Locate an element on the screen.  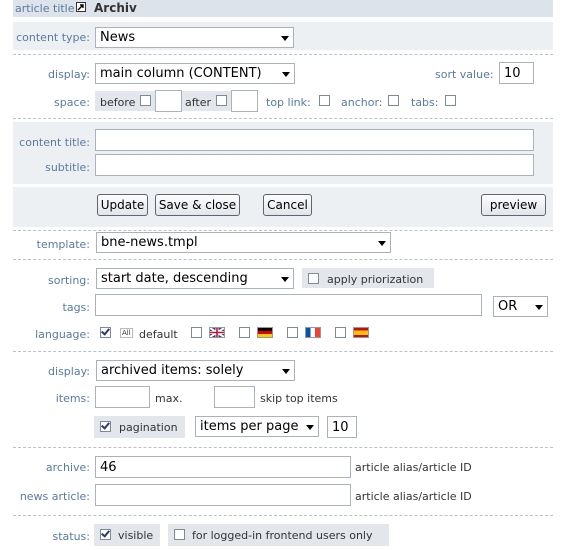
language-es-checkbox is located at coordinates (340, 332).